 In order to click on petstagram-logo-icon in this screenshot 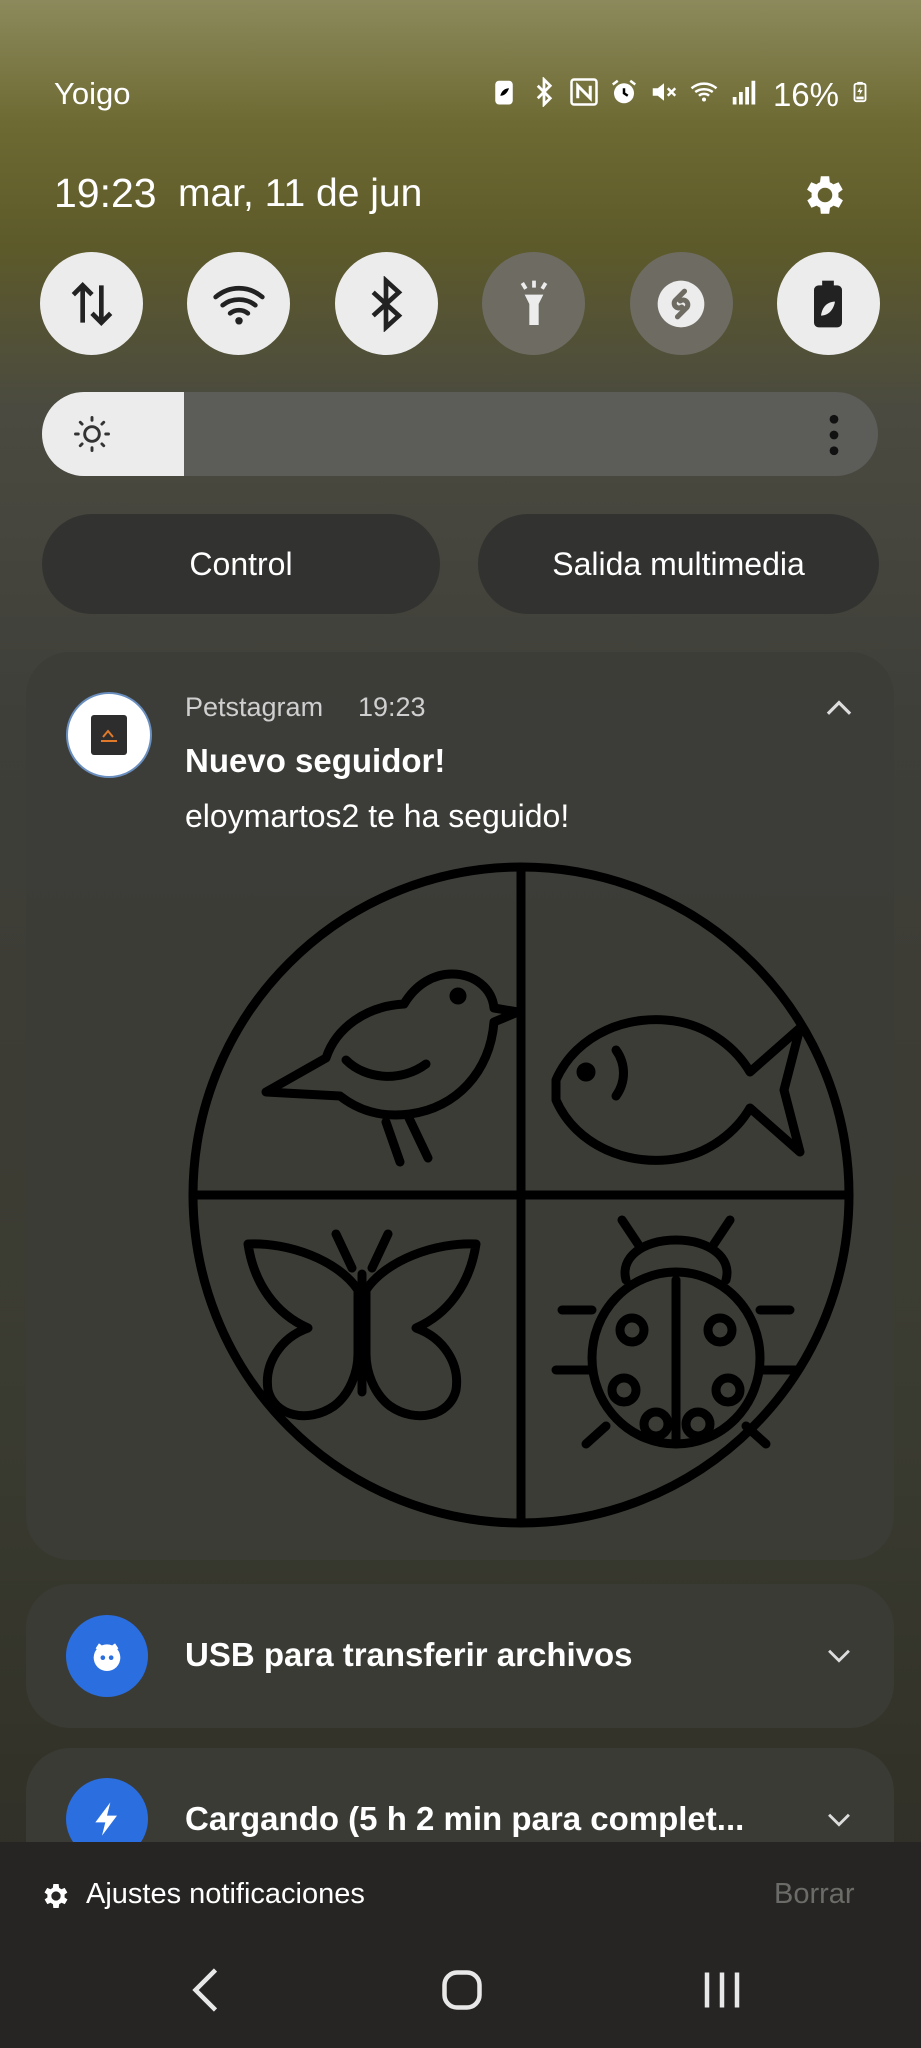, I will do `click(109, 735)`.